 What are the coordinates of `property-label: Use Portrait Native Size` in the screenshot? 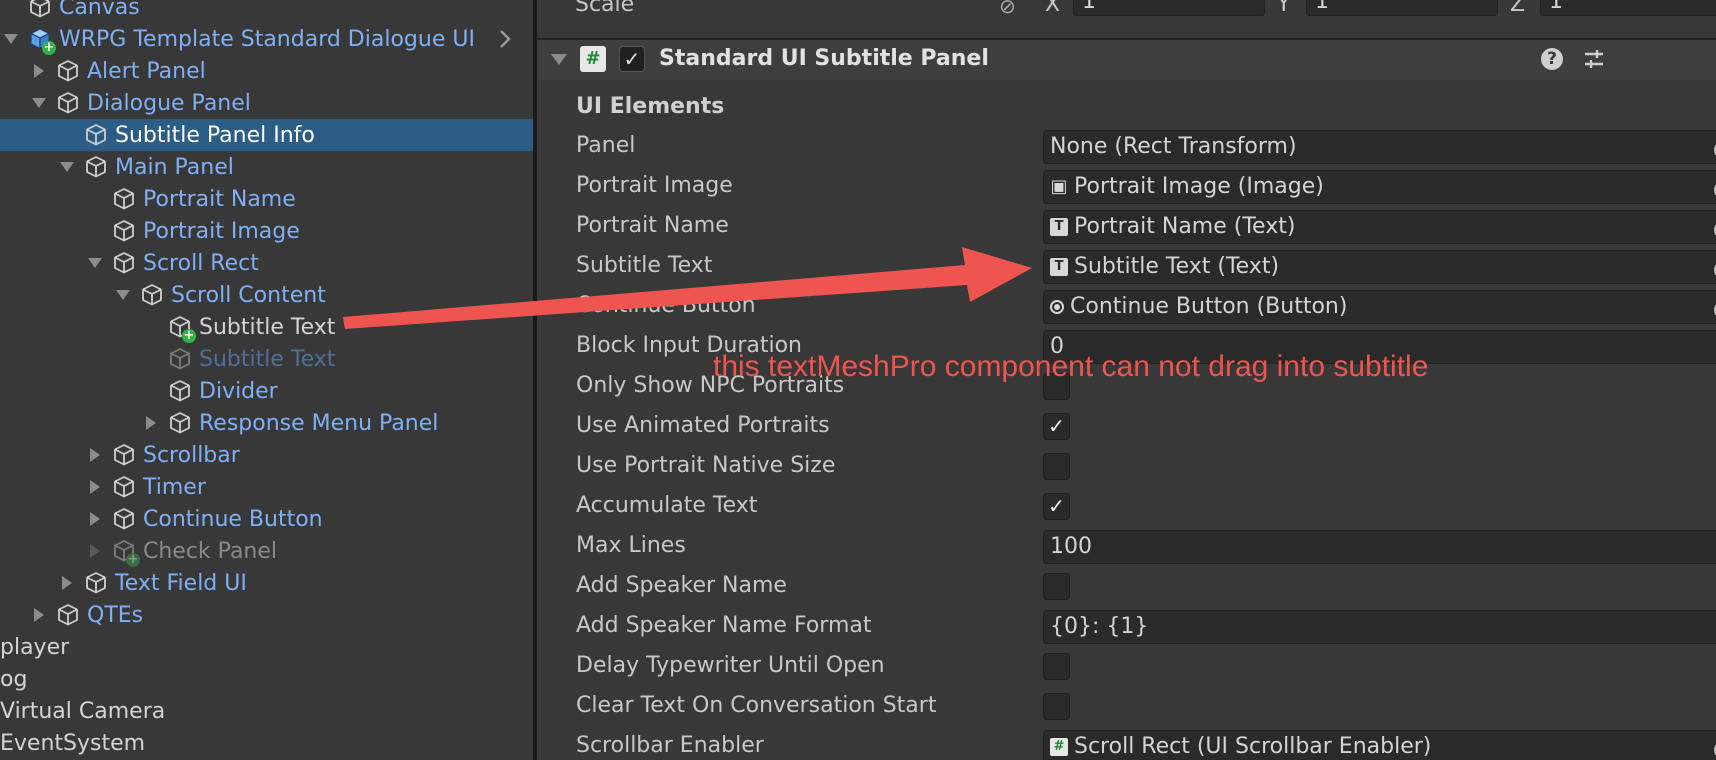 It's located at (706, 465).